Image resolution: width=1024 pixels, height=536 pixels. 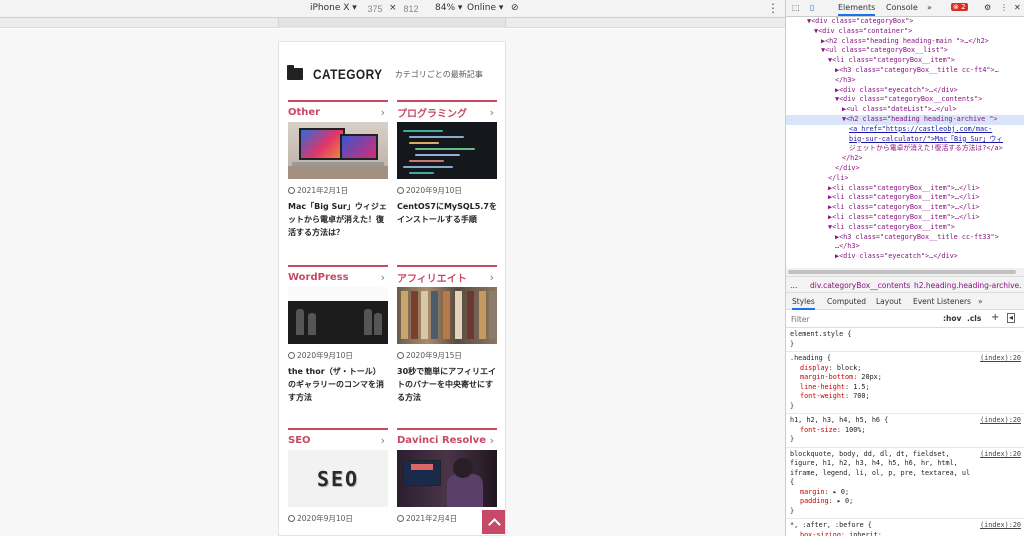 What do you see at coordinates (905, 397) in the screenshot?
I see `css-property: font-weight: 700;` at bounding box center [905, 397].